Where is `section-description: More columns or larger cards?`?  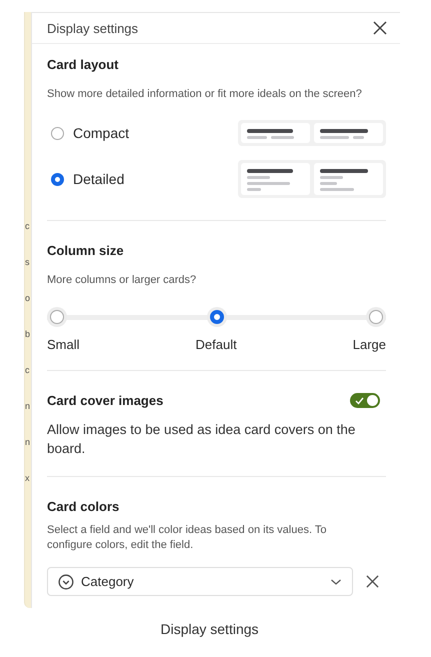
section-description: More columns or larger cards? is located at coordinates (122, 280).